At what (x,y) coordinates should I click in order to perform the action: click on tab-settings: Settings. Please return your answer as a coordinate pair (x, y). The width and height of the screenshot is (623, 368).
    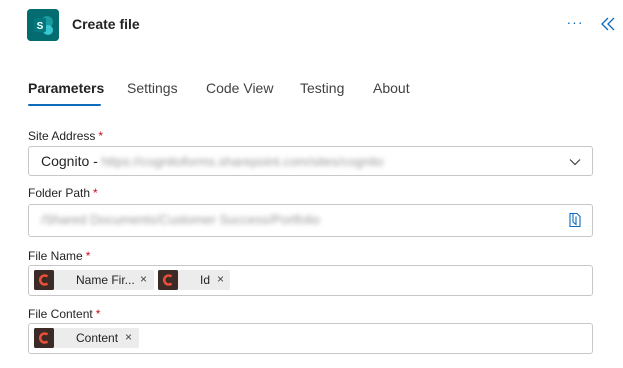
    Looking at the image, I should click on (152, 88).